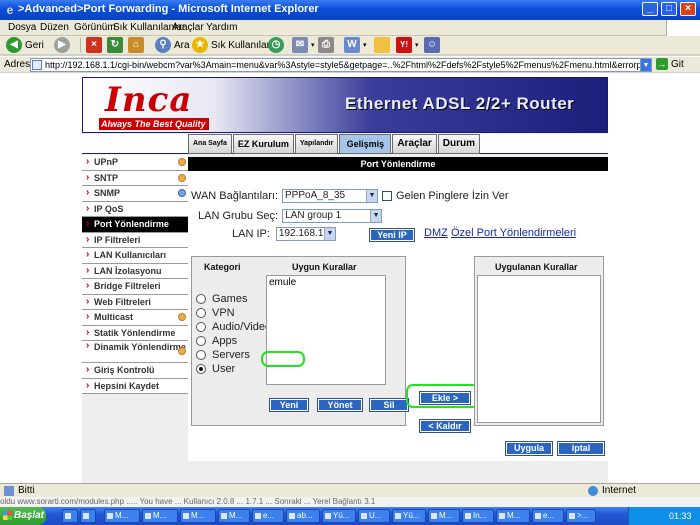  I want to click on sidebar-item-multicast: Multicast, so click(135, 318).